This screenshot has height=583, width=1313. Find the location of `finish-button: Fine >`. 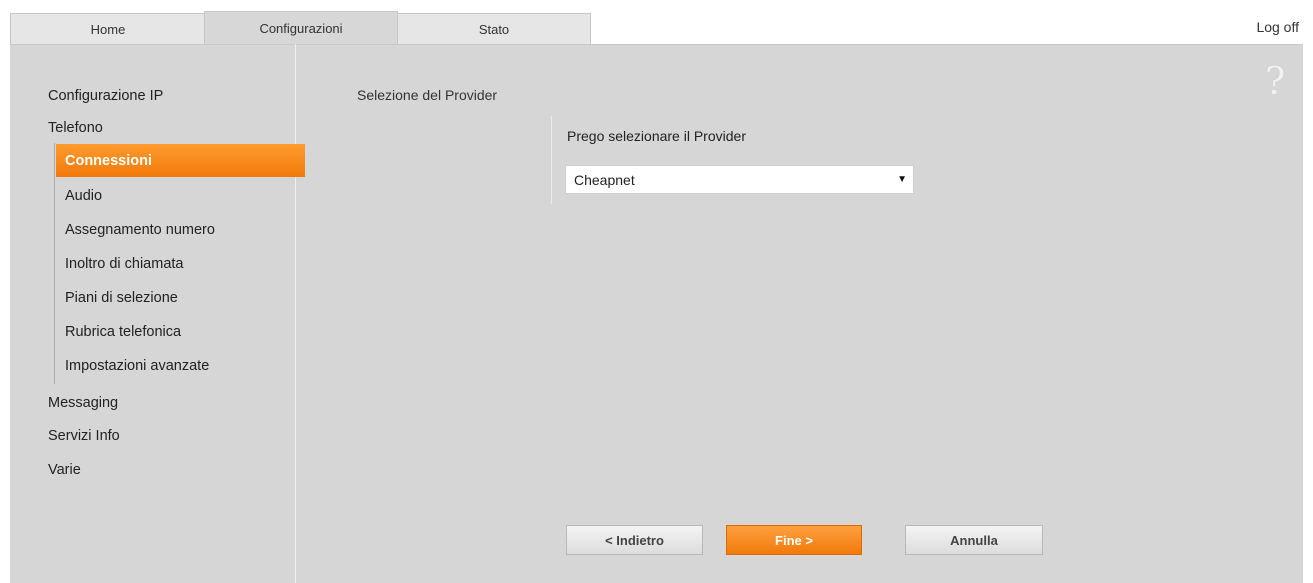

finish-button: Fine > is located at coordinates (794, 540).